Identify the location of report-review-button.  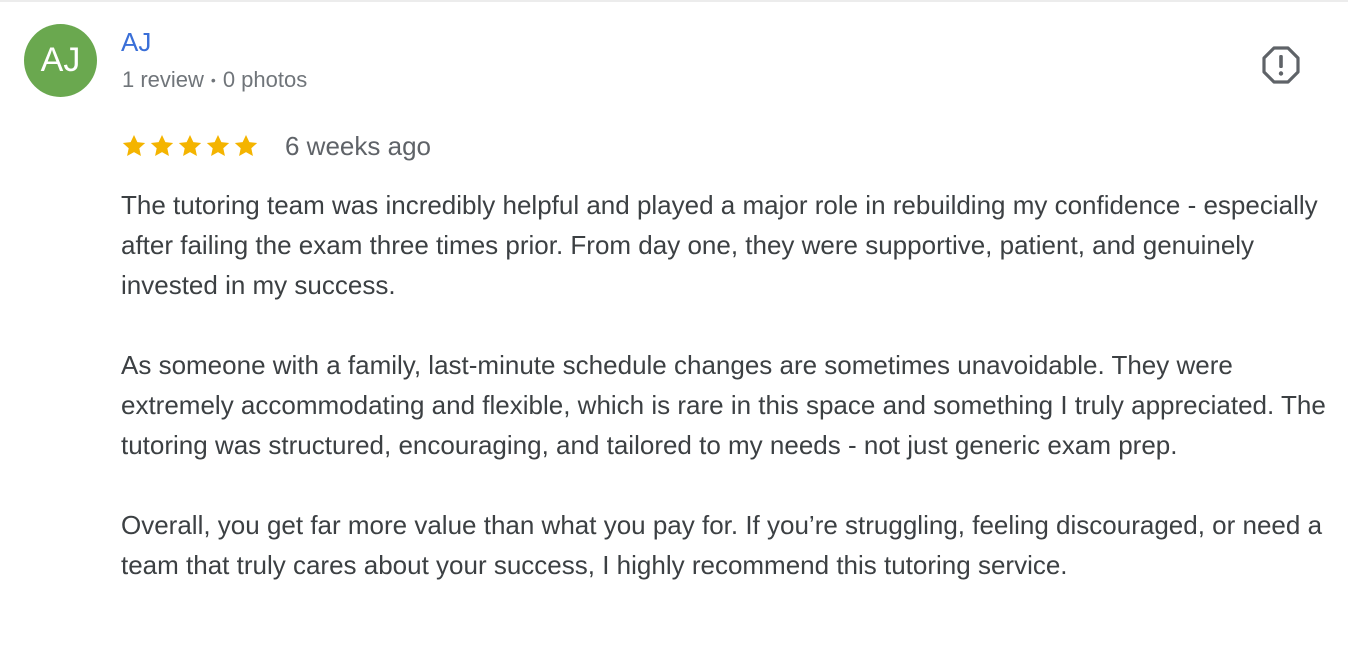
(1281, 65).